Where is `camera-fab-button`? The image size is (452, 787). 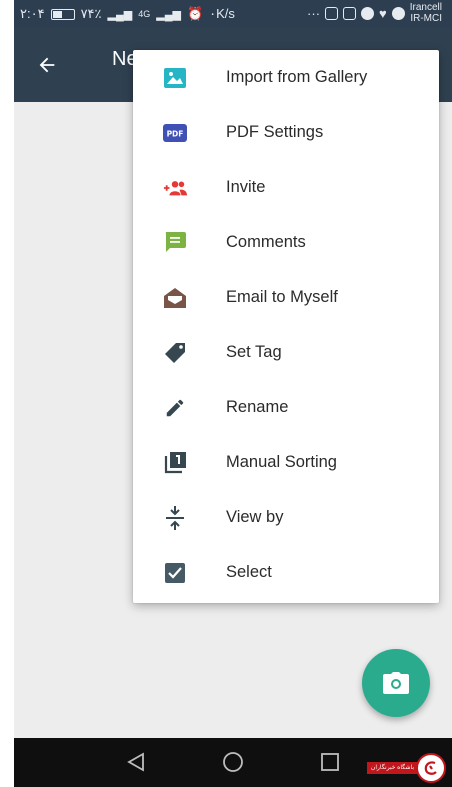
camera-fab-button is located at coordinates (396, 683).